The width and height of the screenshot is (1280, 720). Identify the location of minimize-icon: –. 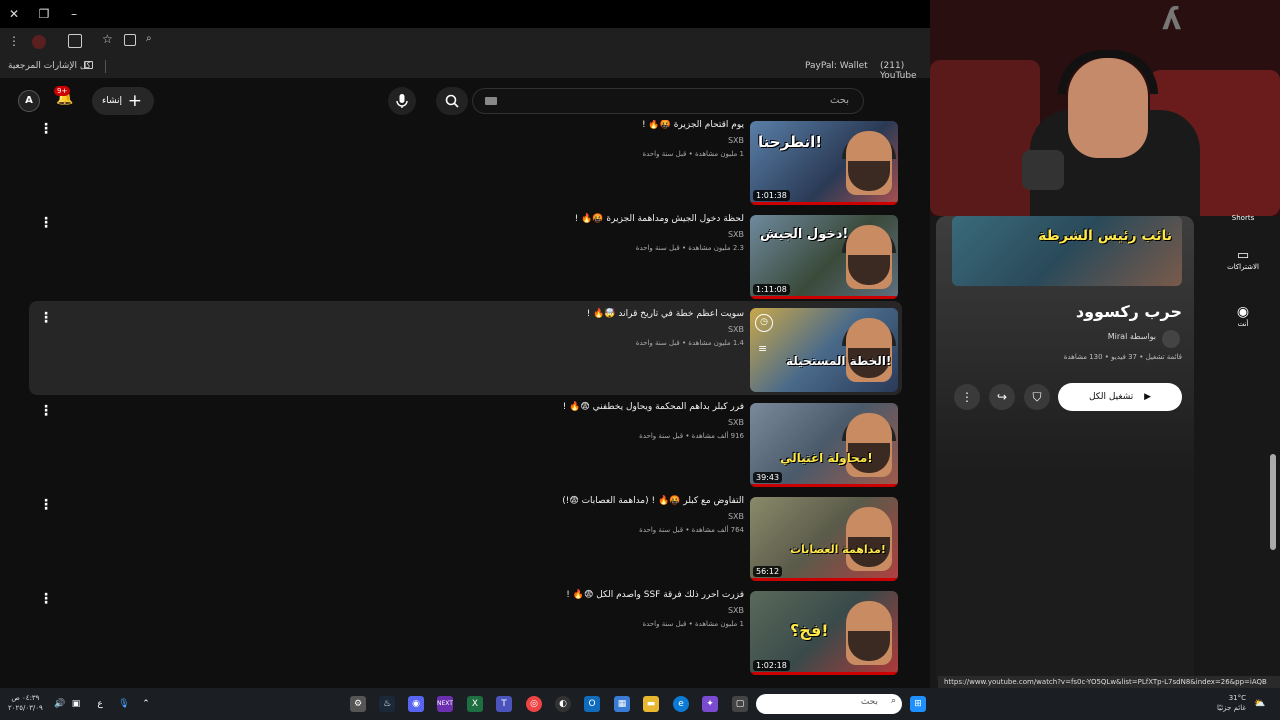
(74, 14).